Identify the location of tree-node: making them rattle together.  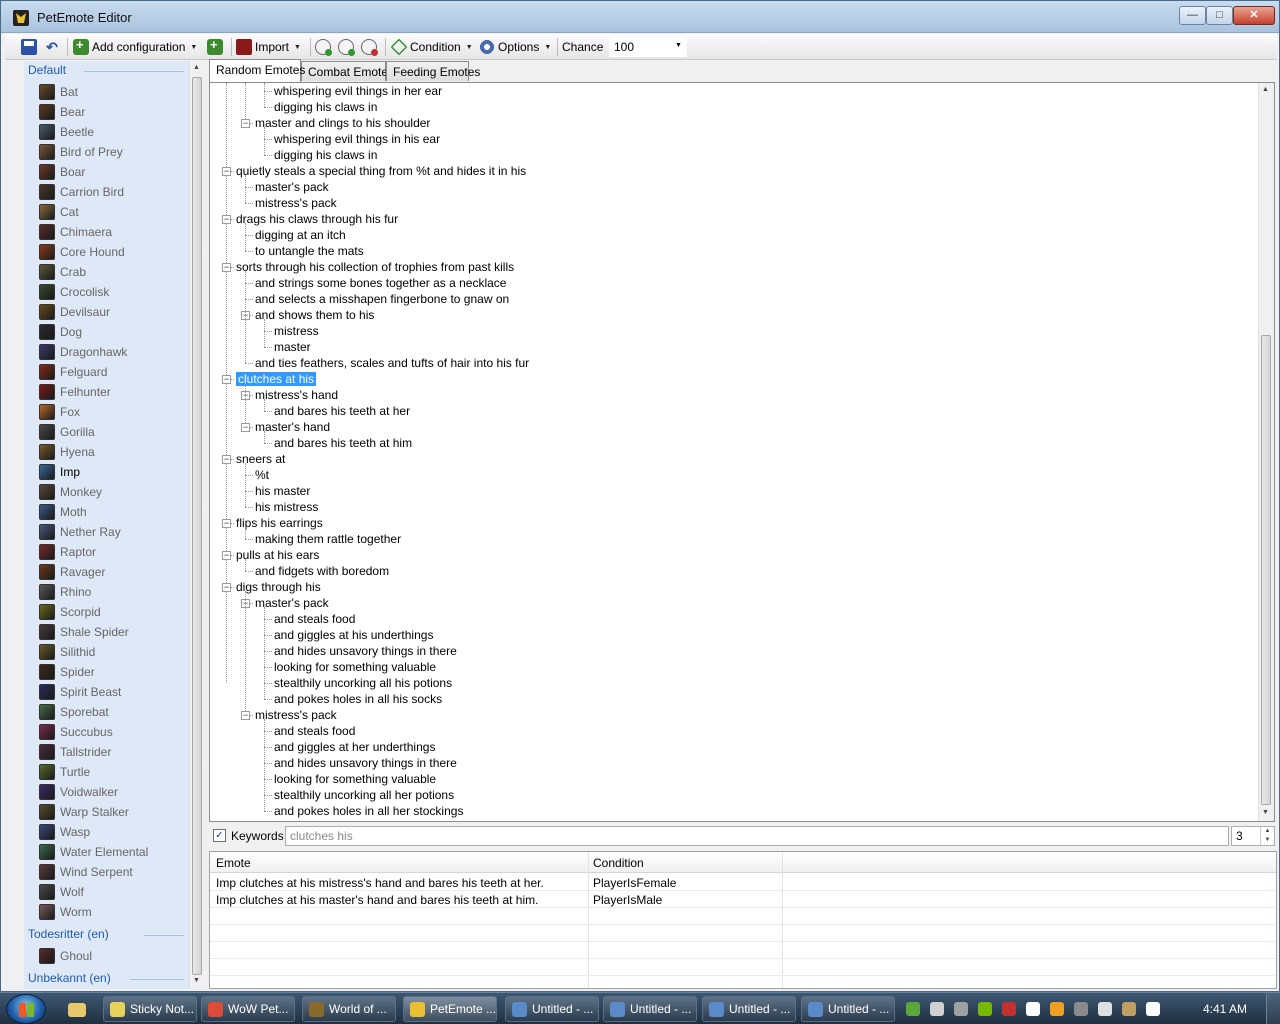
(328, 539).